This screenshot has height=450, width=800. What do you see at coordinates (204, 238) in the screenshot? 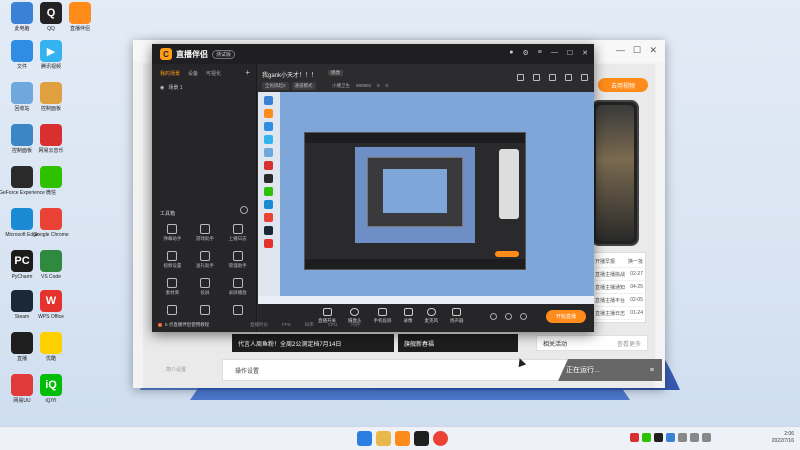
I see `tool-label: 游戏助手` at bounding box center [204, 238].